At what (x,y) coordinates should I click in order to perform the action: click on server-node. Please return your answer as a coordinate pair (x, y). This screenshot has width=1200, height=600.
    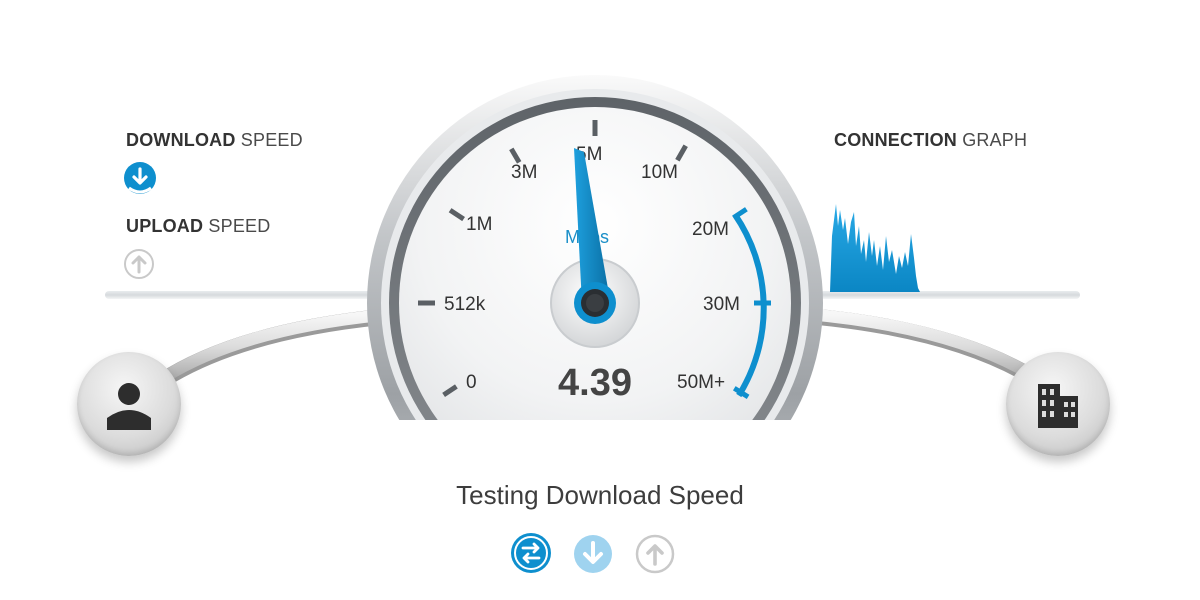
    Looking at the image, I should click on (1058, 404).